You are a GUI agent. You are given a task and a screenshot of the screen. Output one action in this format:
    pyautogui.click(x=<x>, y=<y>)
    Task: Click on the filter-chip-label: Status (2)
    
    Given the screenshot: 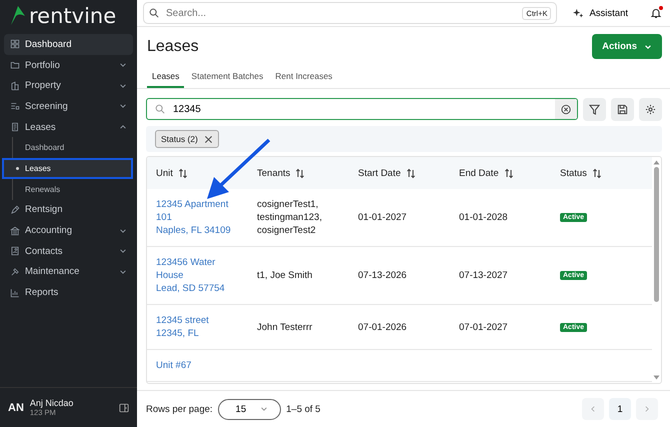 What is the action you would take?
    pyautogui.click(x=179, y=139)
    